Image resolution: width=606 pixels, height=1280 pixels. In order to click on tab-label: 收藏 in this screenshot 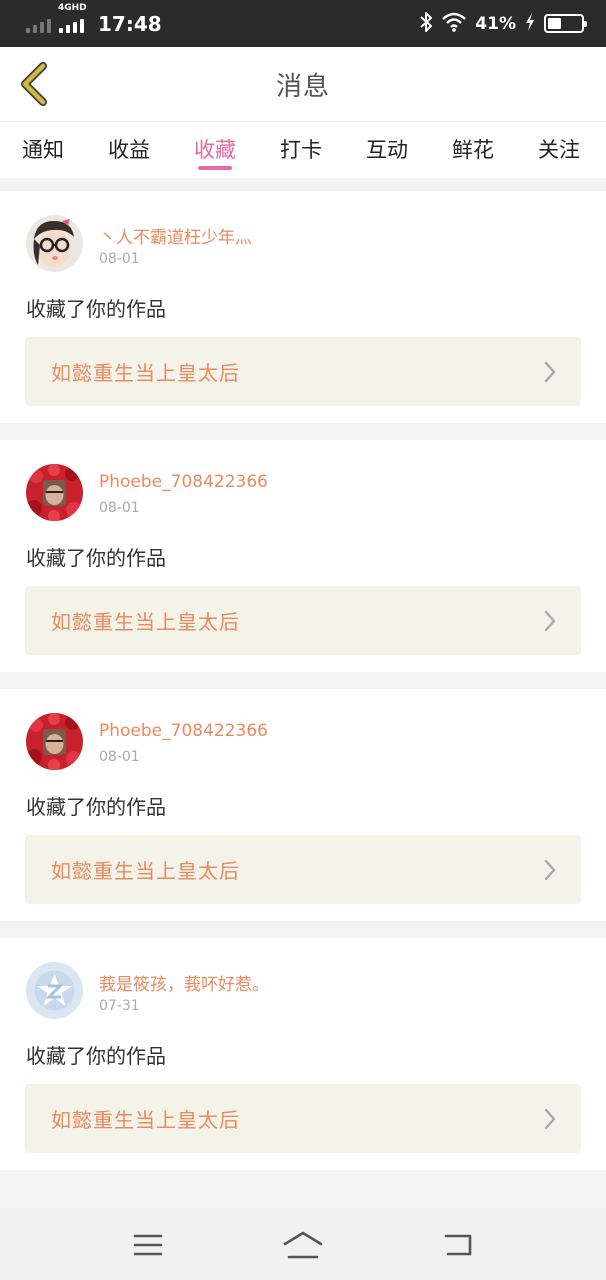, I will do `click(215, 150)`.